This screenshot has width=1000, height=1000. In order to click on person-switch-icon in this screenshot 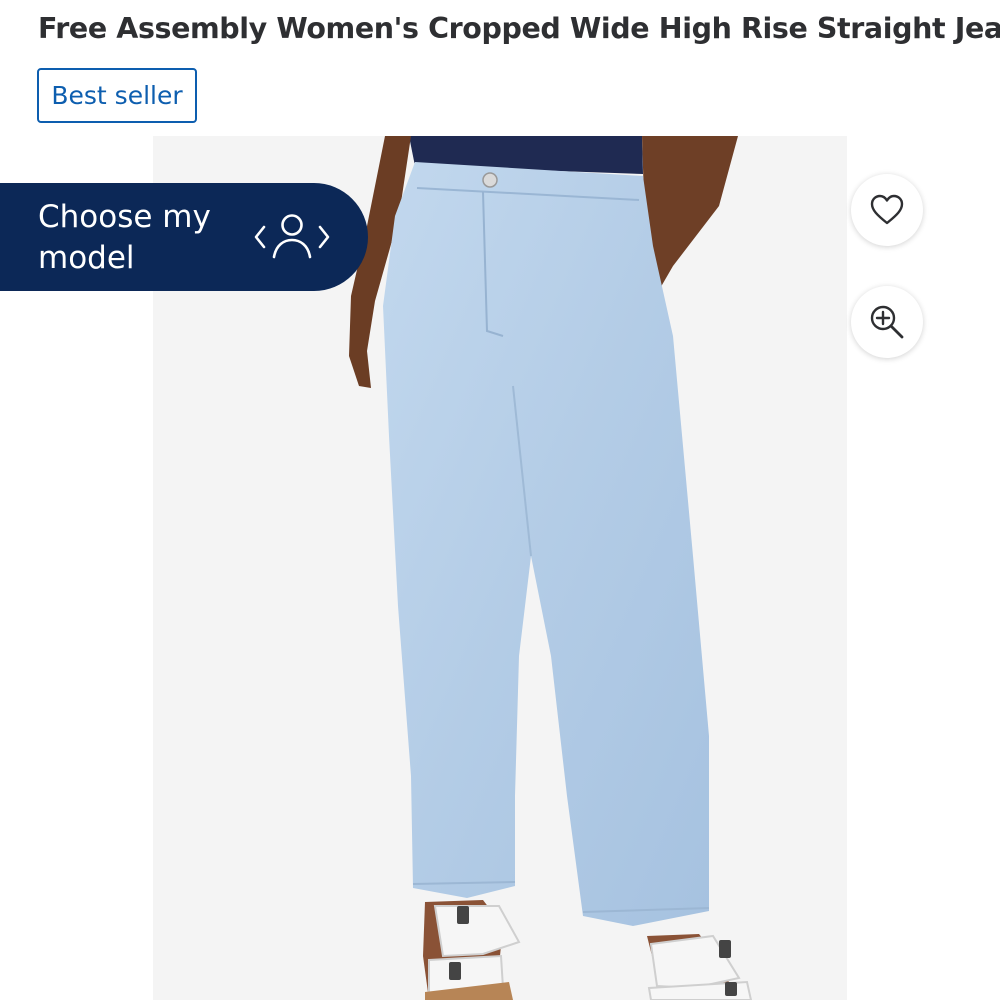, I will do `click(292, 236)`.